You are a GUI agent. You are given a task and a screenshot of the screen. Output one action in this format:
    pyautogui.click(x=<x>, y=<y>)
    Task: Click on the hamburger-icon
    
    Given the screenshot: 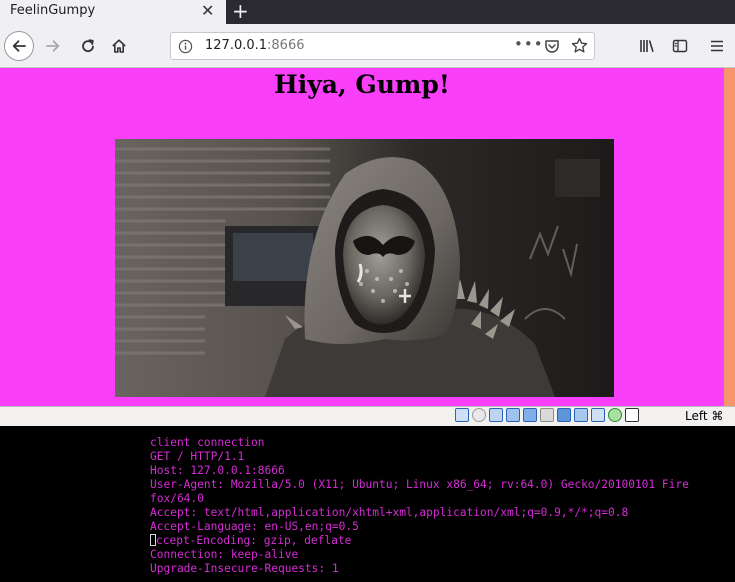 What is the action you would take?
    pyautogui.click(x=717, y=46)
    